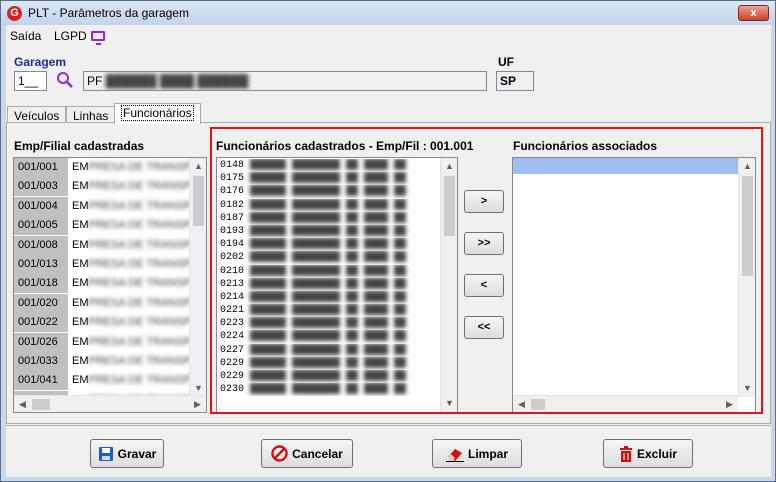 The height and width of the screenshot is (482, 776). Describe the element at coordinates (41, 187) in the screenshot. I see `emp-filial-code: 001/003` at that location.